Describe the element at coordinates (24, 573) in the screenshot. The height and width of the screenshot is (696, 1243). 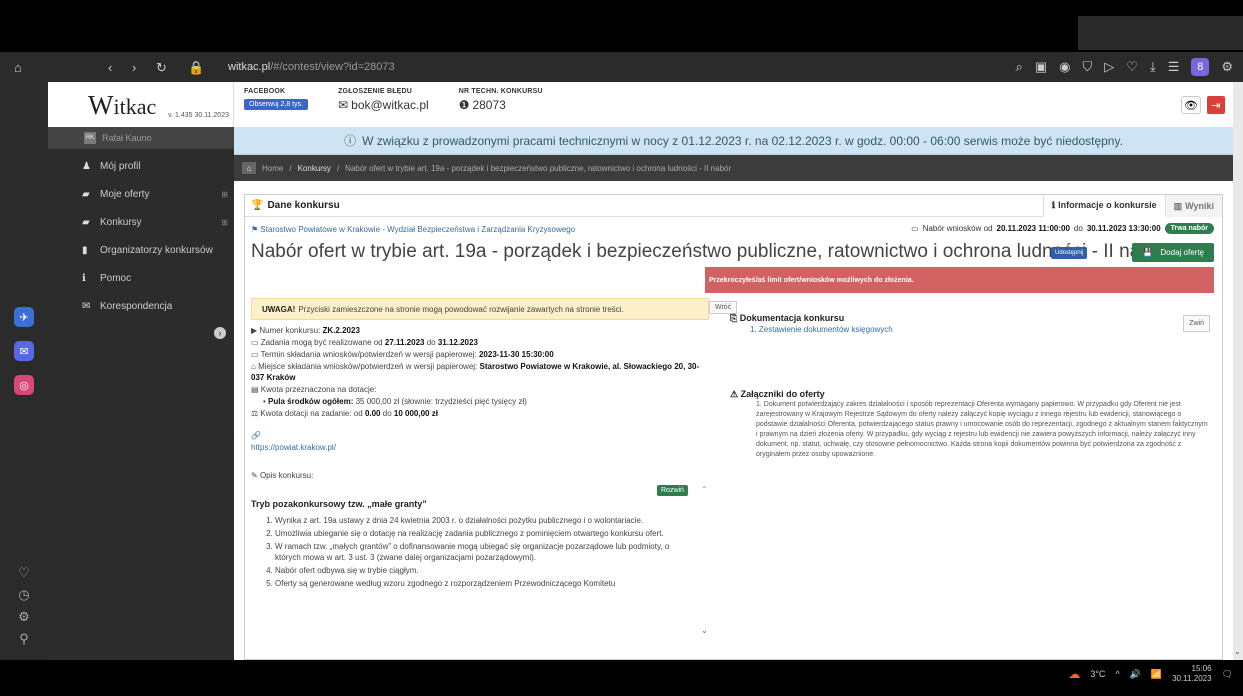
I see `heart-icon: ♡` at that location.